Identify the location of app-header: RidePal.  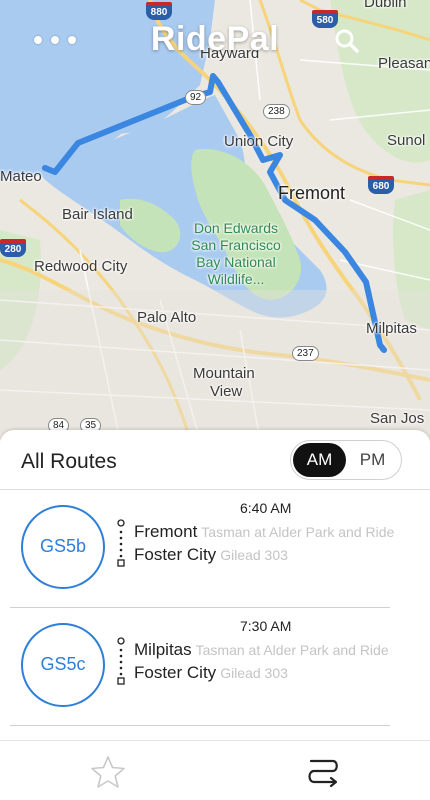
(215, 40).